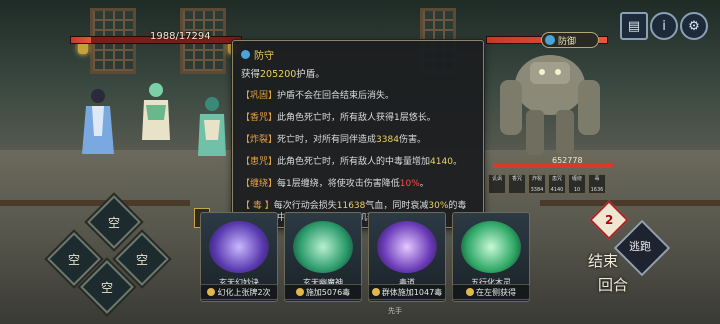  I want to click on tooltip-row: 【炸裂】死亡时，对所有同伴造成3384伤害。, so click(333, 140).